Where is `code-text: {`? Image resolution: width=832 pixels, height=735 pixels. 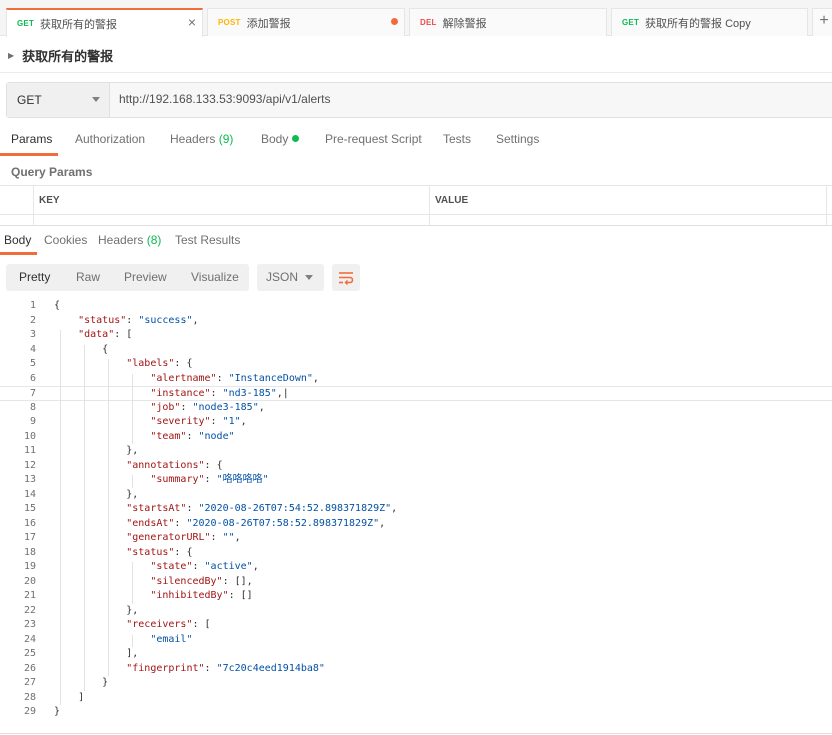
code-text: { is located at coordinates (57, 306).